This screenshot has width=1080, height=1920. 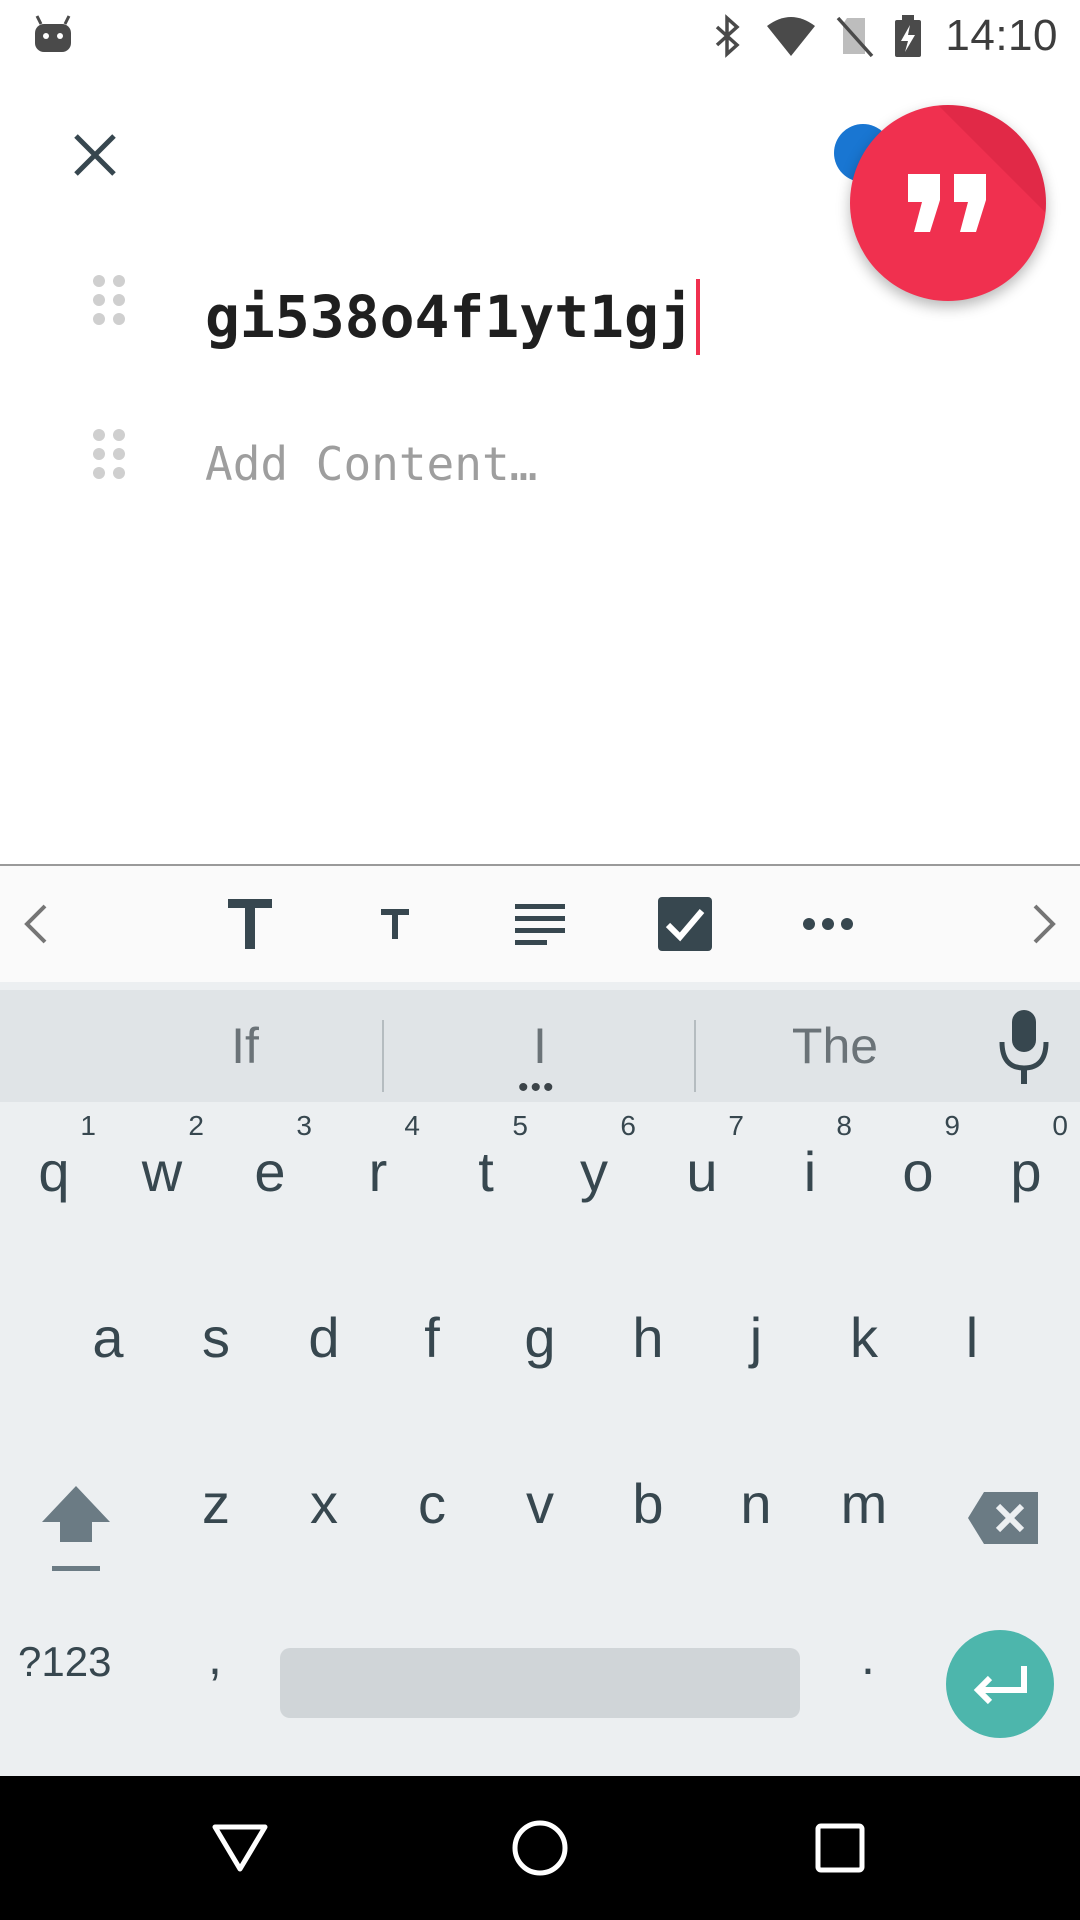 I want to click on status-bar: 14:10, so click(x=540, y=36).